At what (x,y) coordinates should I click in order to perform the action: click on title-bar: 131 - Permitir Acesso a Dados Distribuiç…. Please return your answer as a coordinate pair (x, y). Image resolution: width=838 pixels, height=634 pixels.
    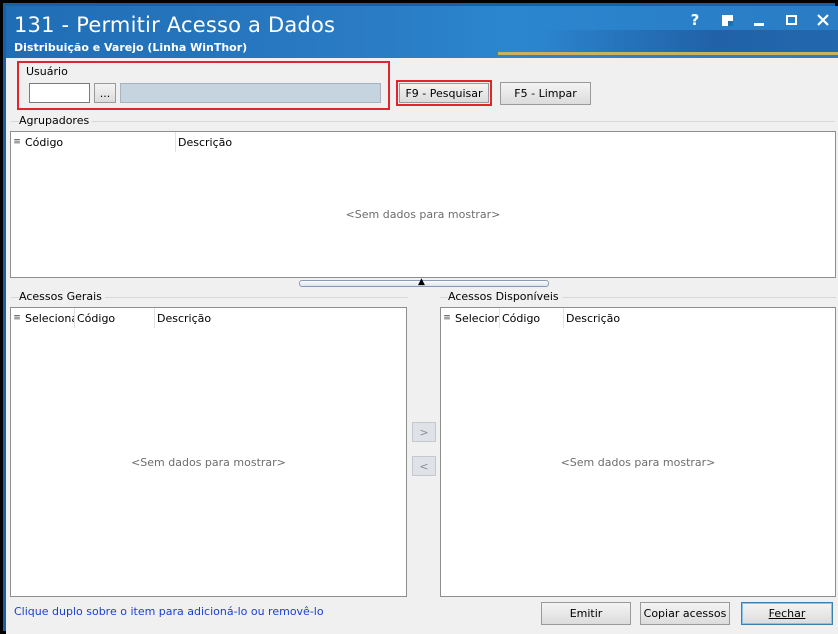
    Looking at the image, I should click on (422, 32).